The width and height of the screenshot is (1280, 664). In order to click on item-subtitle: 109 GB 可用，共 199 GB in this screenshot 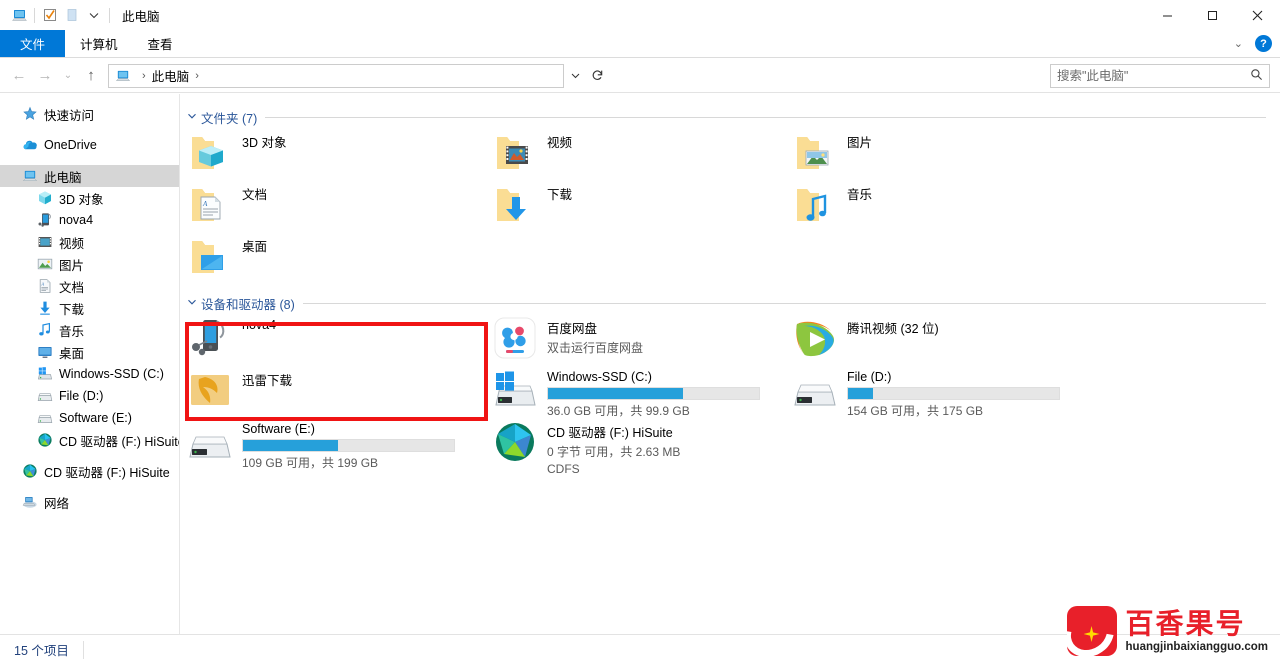, I will do `click(310, 463)`.